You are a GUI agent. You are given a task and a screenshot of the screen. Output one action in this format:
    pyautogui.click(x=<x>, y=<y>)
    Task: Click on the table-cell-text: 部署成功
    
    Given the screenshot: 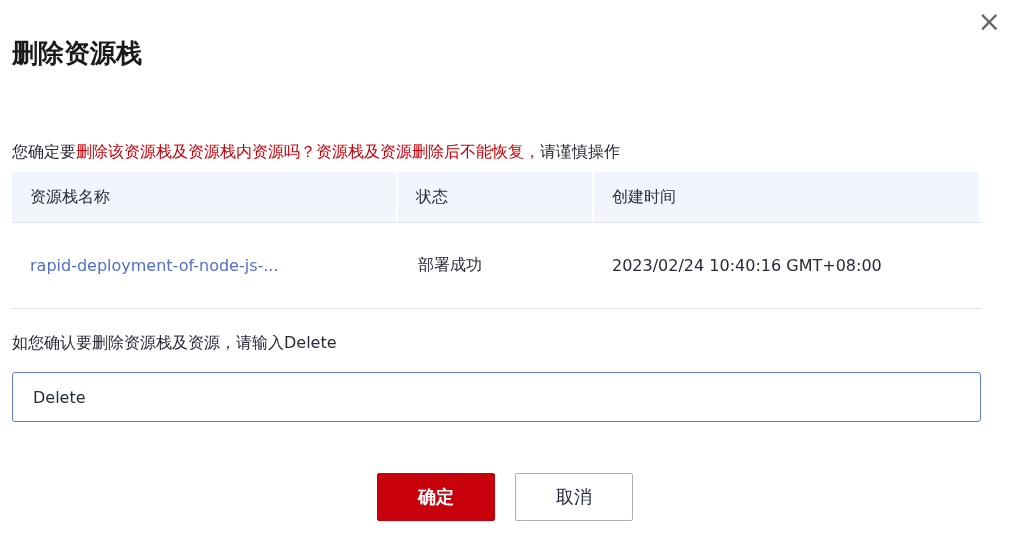 What is the action you would take?
    pyautogui.click(x=450, y=265)
    